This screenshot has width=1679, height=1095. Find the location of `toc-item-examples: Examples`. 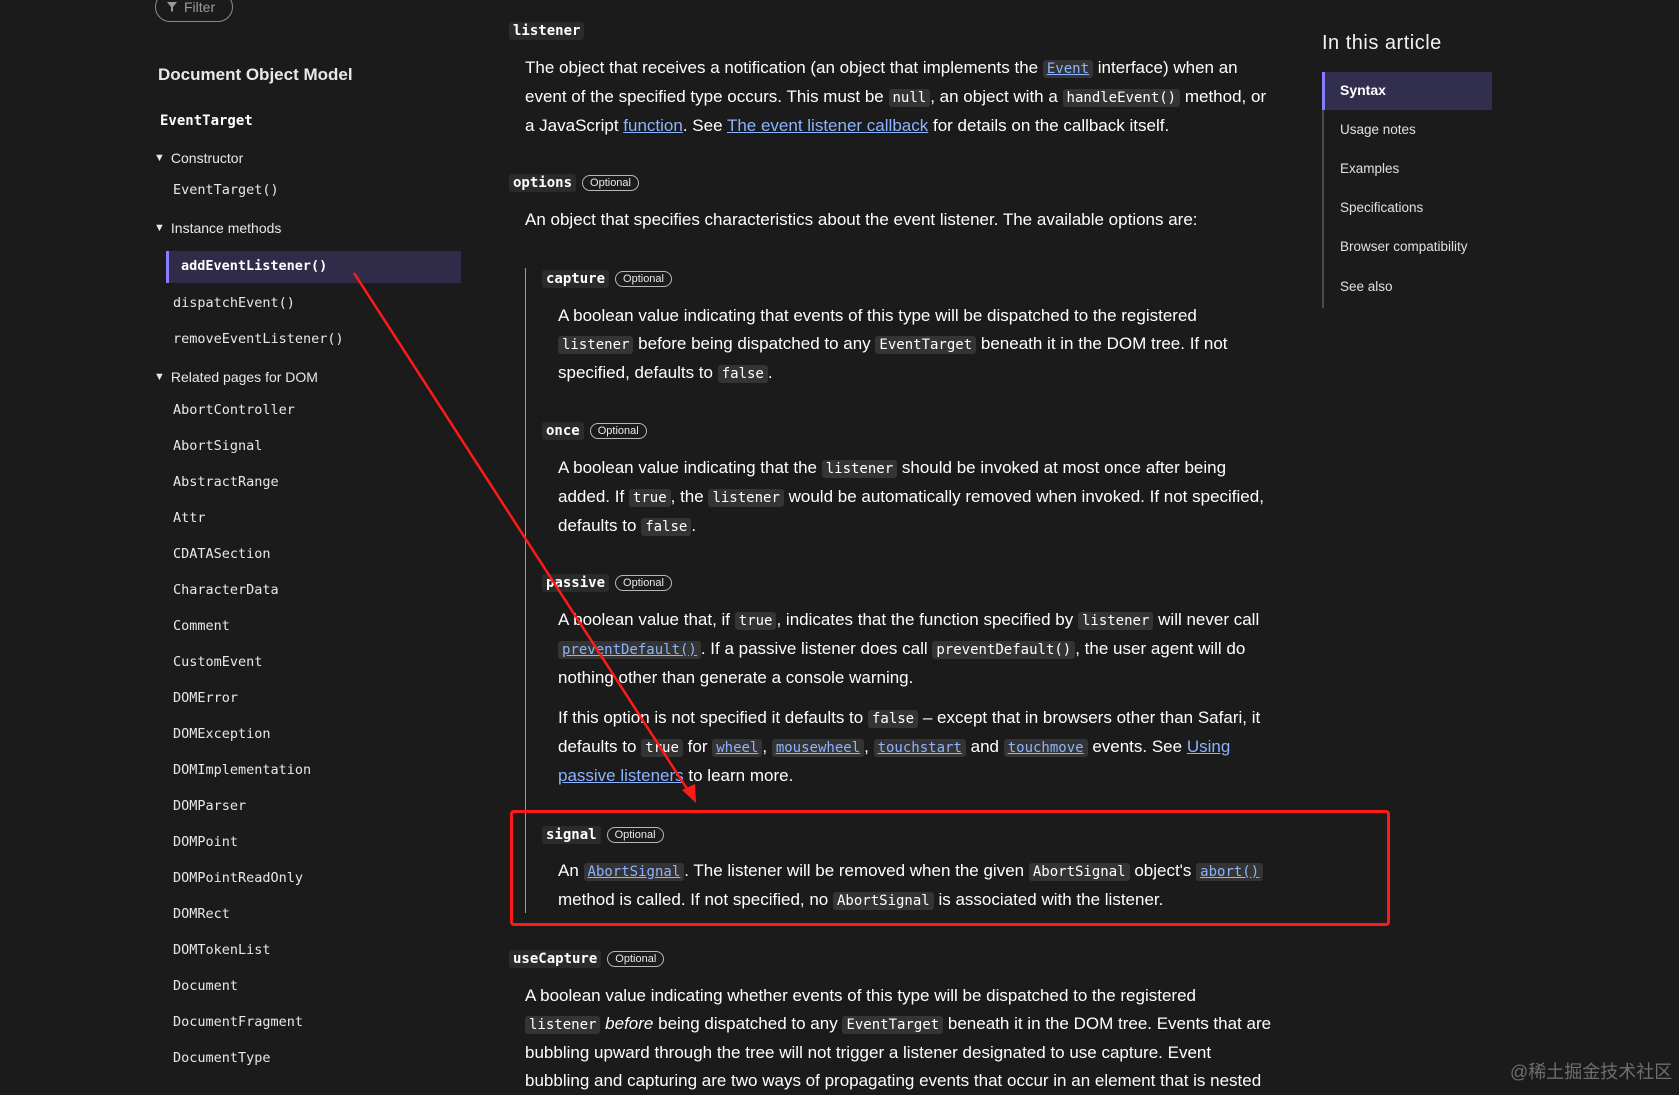

toc-item-examples: Examples is located at coordinates (1369, 168).